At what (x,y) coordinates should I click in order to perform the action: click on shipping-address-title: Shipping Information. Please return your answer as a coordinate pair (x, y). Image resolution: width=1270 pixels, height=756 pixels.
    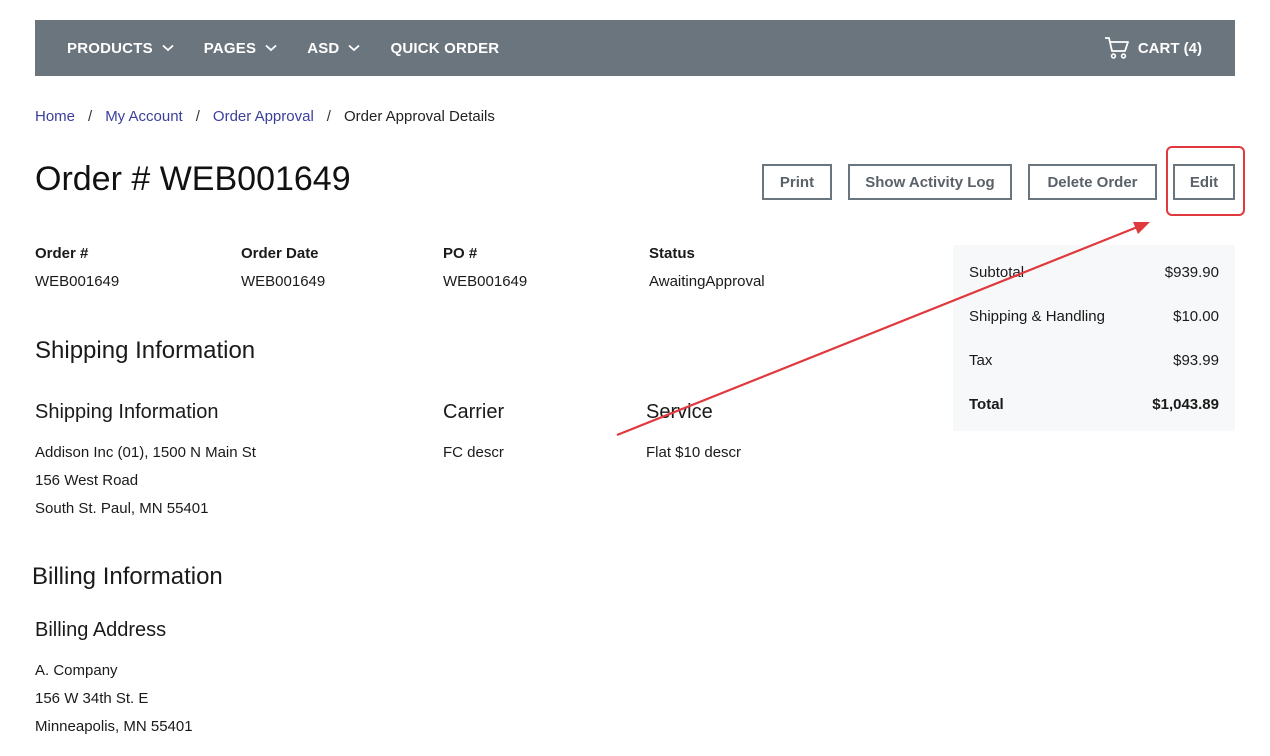
    Looking at the image, I should click on (127, 412).